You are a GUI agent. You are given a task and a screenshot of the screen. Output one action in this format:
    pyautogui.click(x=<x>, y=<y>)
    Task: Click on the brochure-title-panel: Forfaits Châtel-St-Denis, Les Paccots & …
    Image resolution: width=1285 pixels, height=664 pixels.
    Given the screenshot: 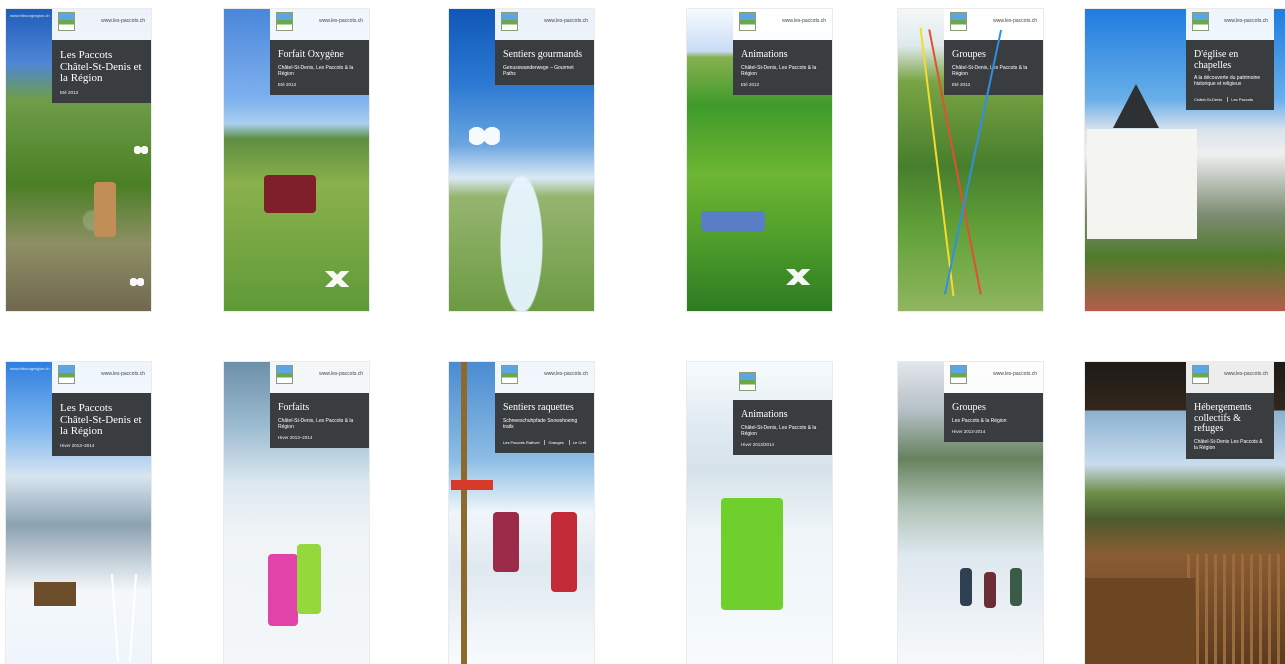 What is the action you would take?
    pyautogui.click(x=319, y=420)
    